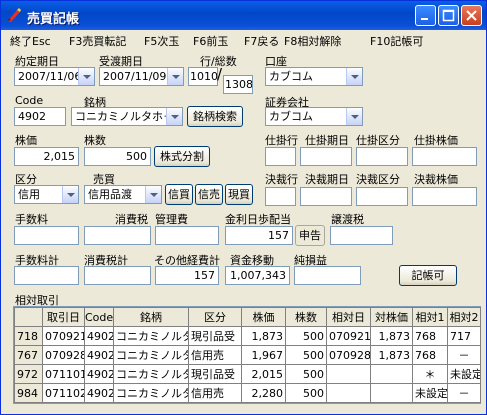 Image resolution: width=487 pixels, height=415 pixels. Describe the element at coordinates (263, 355) in the screenshot. I see `cell-price: 1,967` at that location.